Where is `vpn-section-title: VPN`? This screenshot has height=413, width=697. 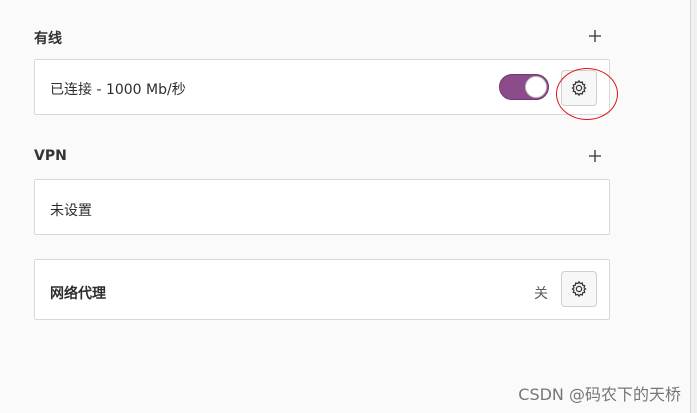
vpn-section-title: VPN is located at coordinates (50, 156).